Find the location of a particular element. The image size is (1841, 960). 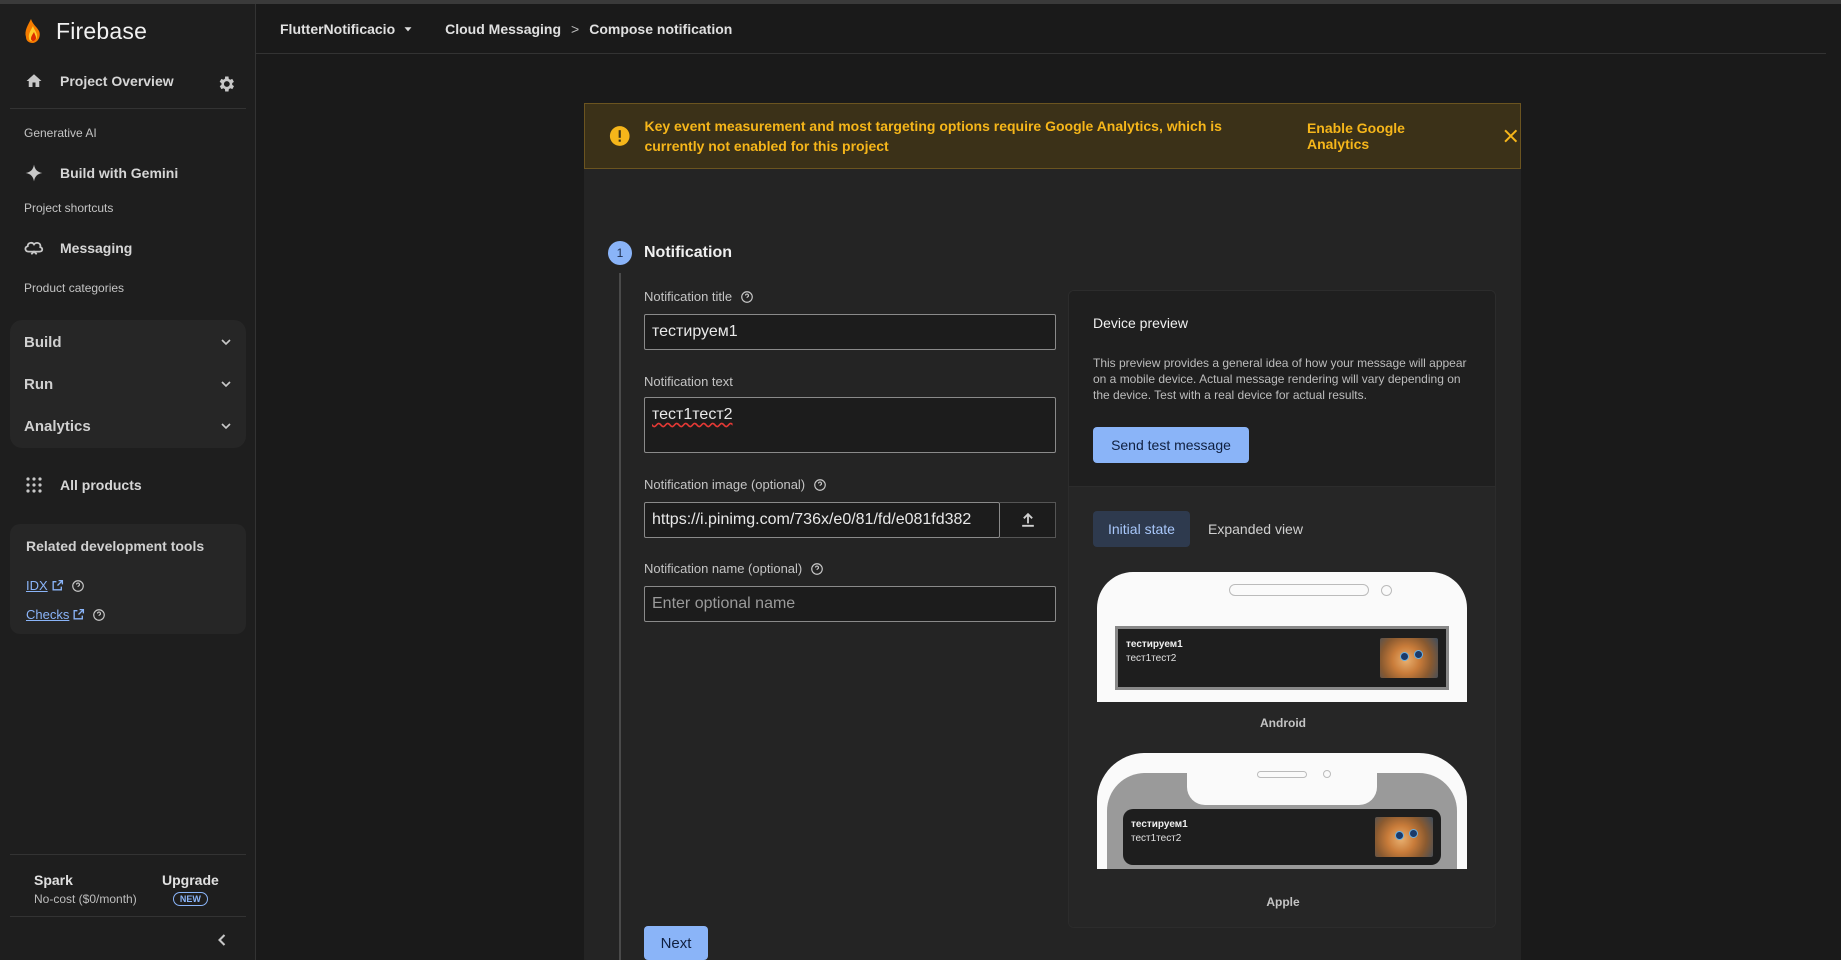

breadcrumb: Cloud Messaging > Compose notification is located at coordinates (588, 29).